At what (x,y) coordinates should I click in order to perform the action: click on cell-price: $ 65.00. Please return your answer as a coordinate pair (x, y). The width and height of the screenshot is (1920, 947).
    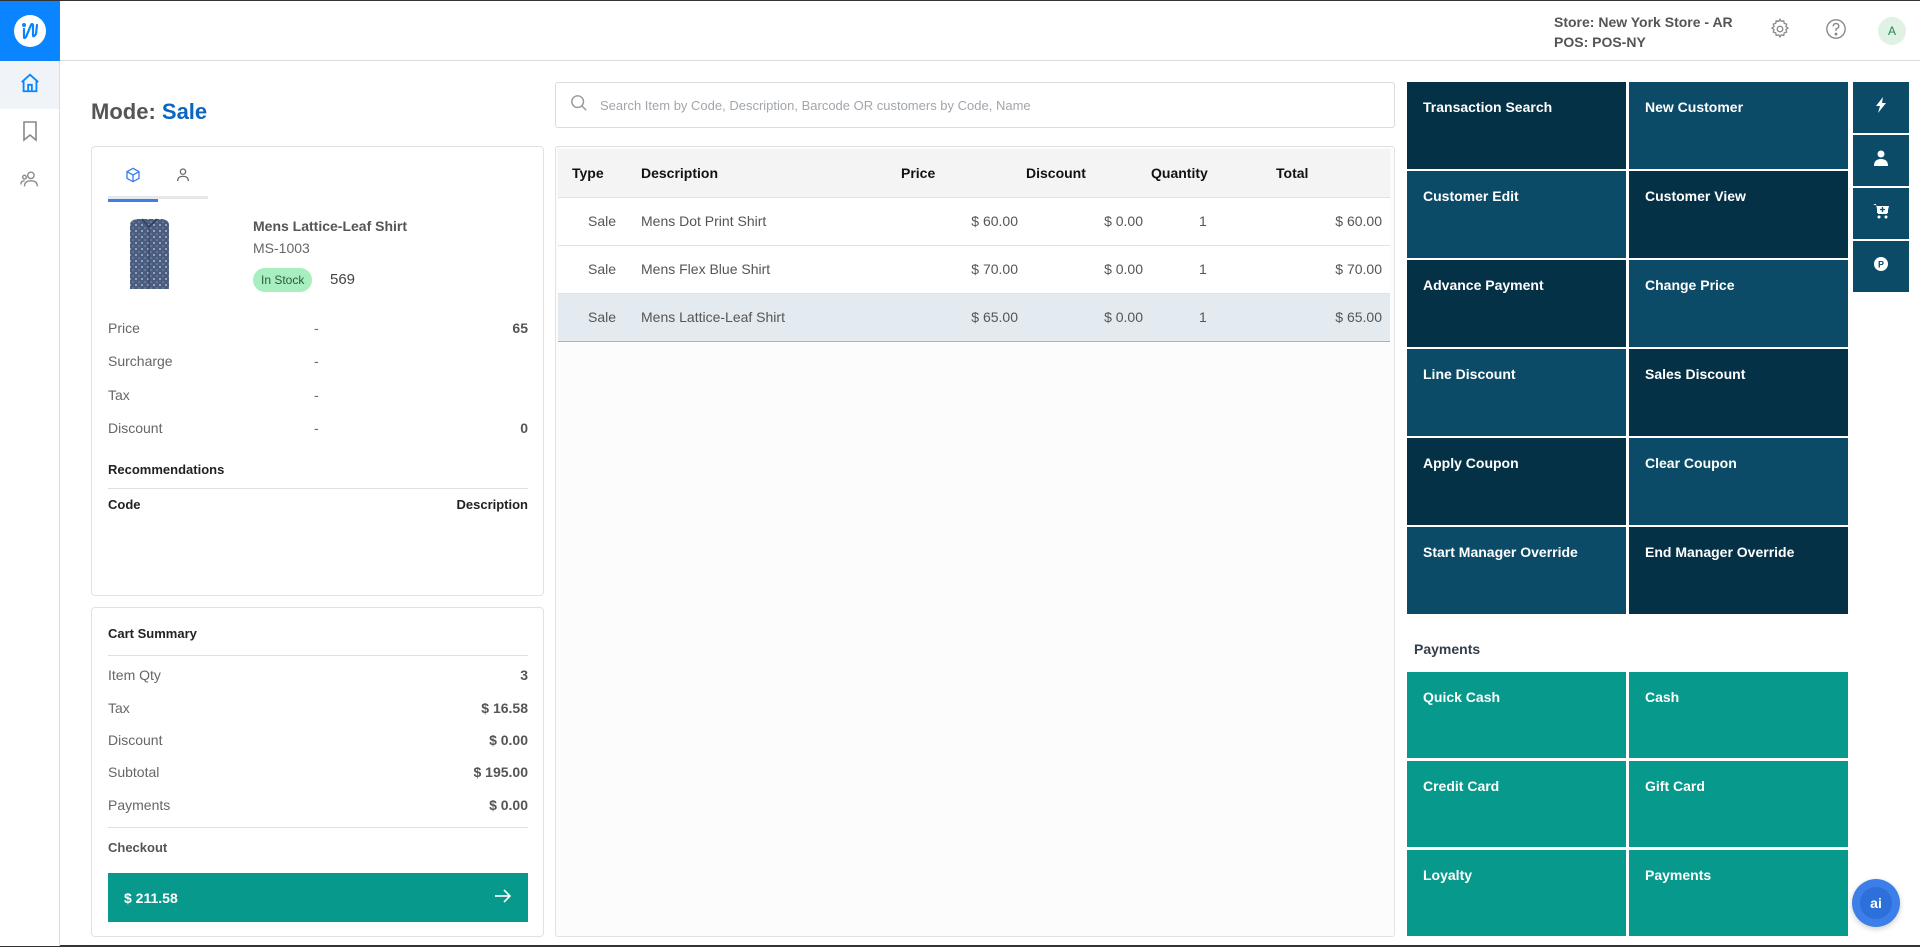
    Looking at the image, I should click on (994, 317).